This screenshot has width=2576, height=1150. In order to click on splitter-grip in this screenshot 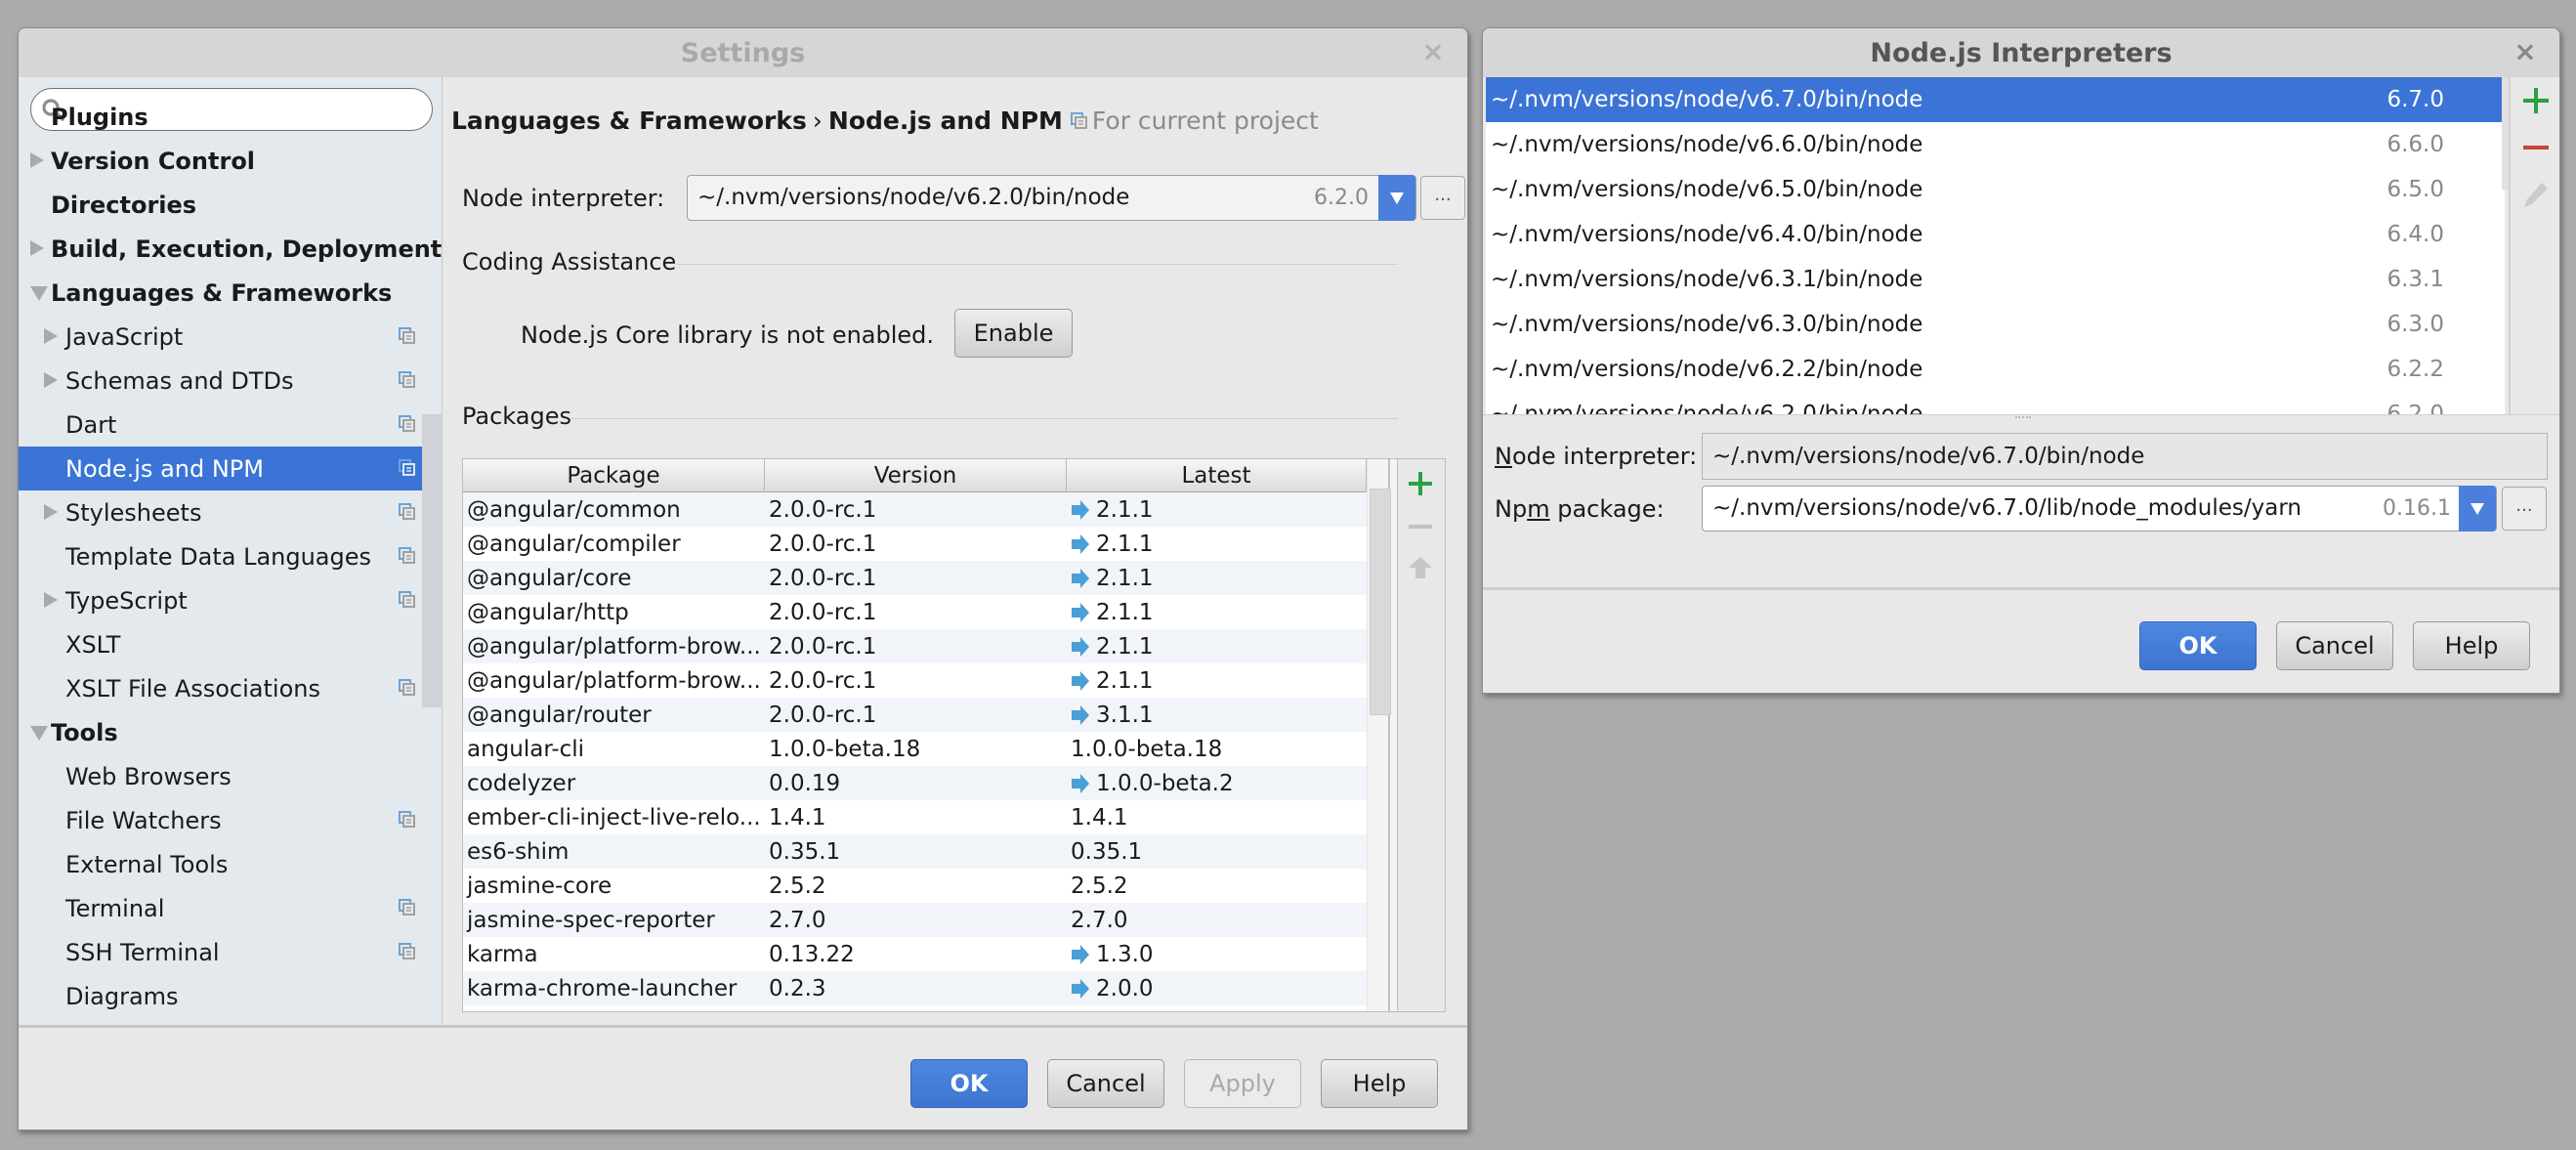, I will do `click(2023, 417)`.